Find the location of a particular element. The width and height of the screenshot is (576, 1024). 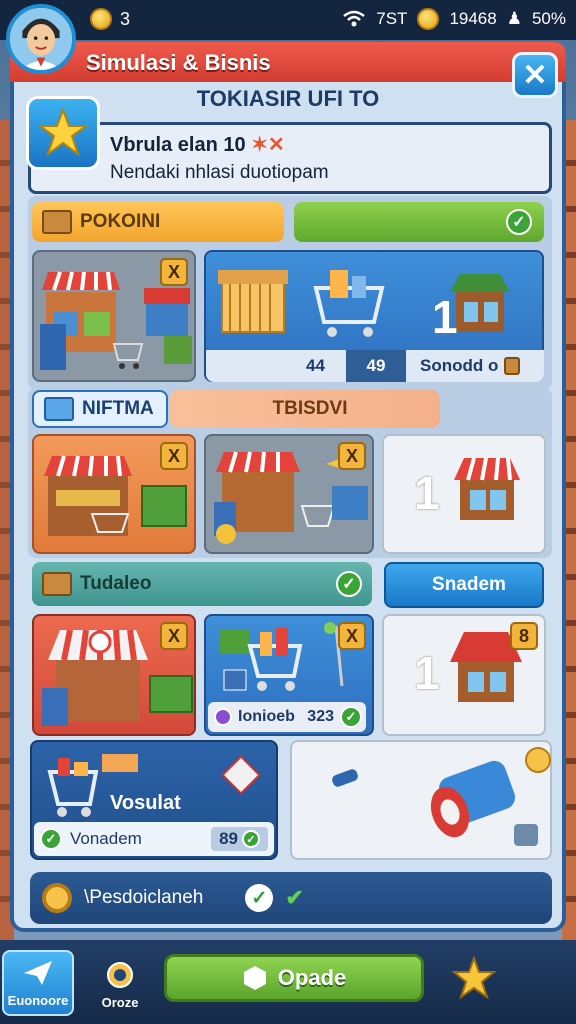

section-2-banner: TBISDVI is located at coordinates (305, 409).